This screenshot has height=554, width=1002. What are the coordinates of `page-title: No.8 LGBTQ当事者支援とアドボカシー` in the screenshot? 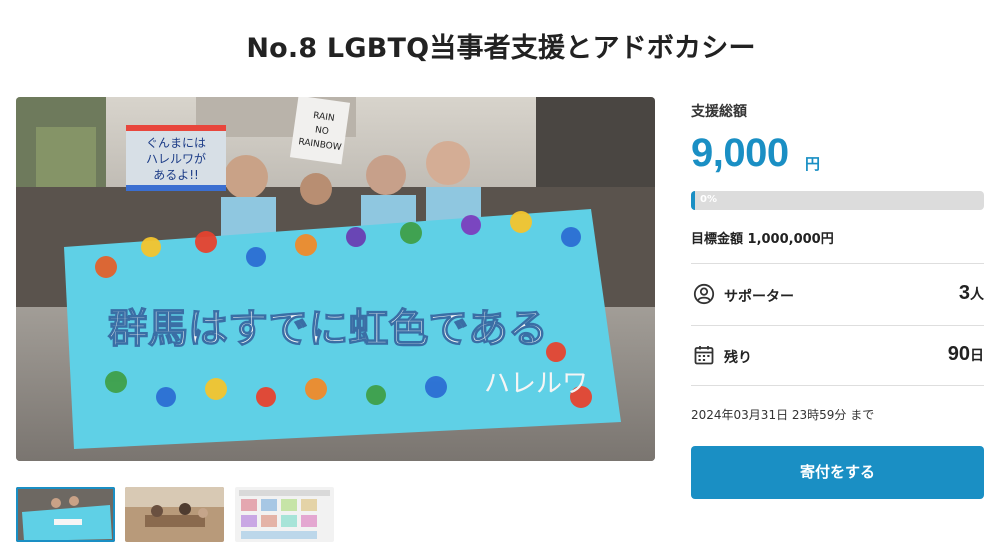 It's located at (501, 48).